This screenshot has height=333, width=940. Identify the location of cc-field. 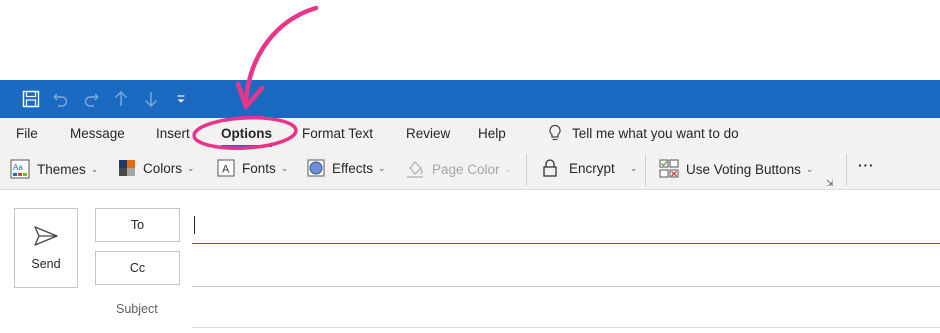
(566, 269).